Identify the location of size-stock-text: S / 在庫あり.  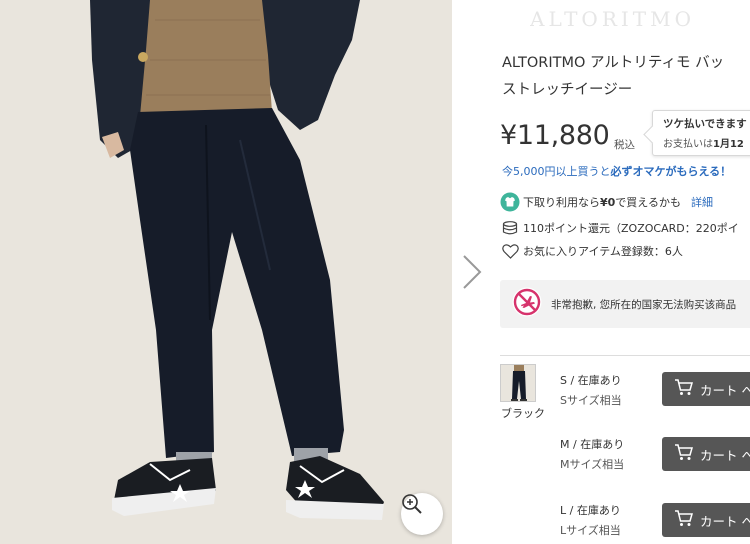
(591, 380).